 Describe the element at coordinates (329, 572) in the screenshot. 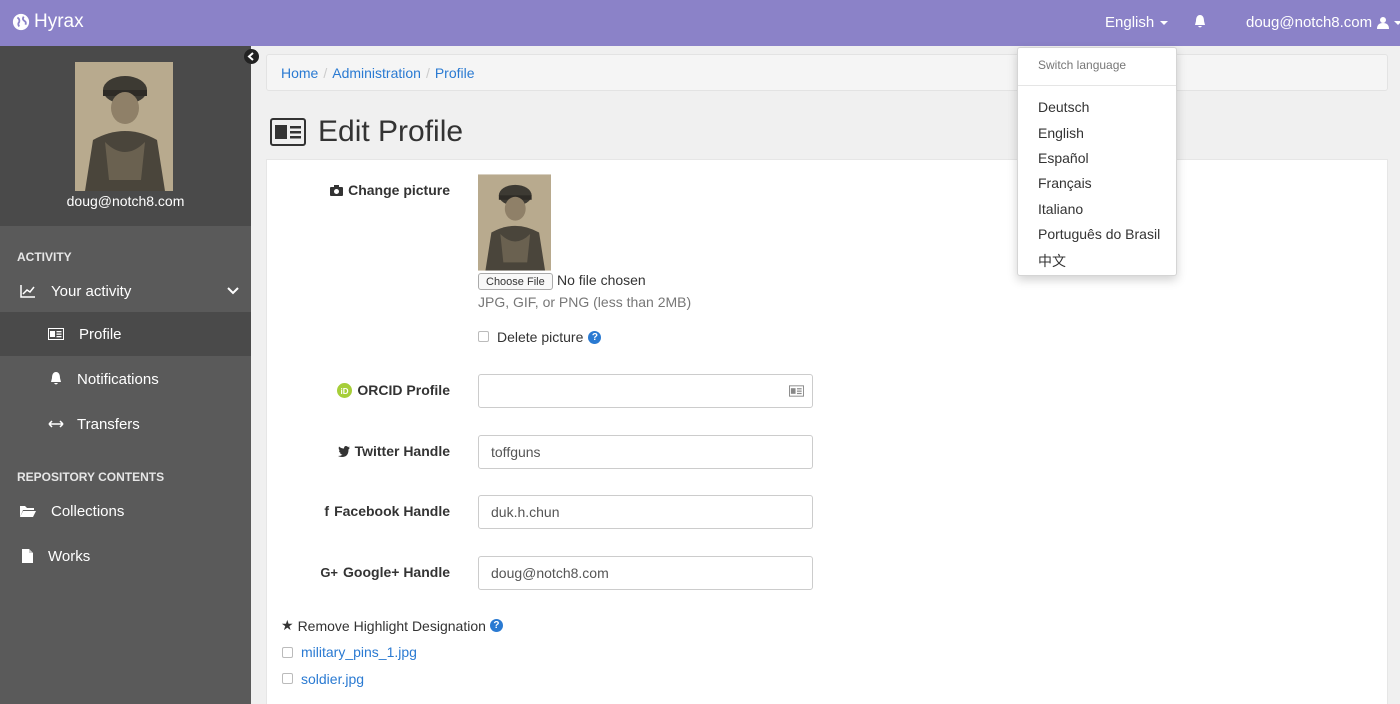

I see `google-plus-icon: G+` at that location.